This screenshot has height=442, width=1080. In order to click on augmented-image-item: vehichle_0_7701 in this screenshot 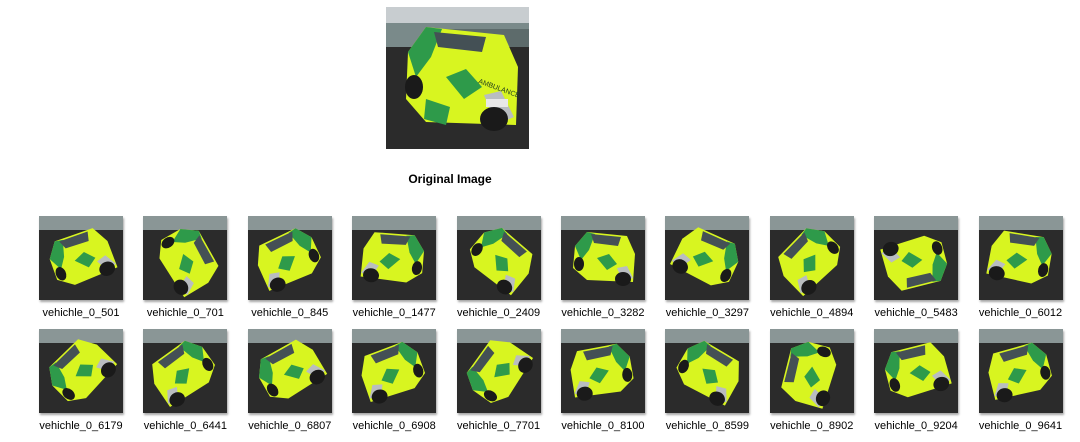, I will do `click(497, 385)`.